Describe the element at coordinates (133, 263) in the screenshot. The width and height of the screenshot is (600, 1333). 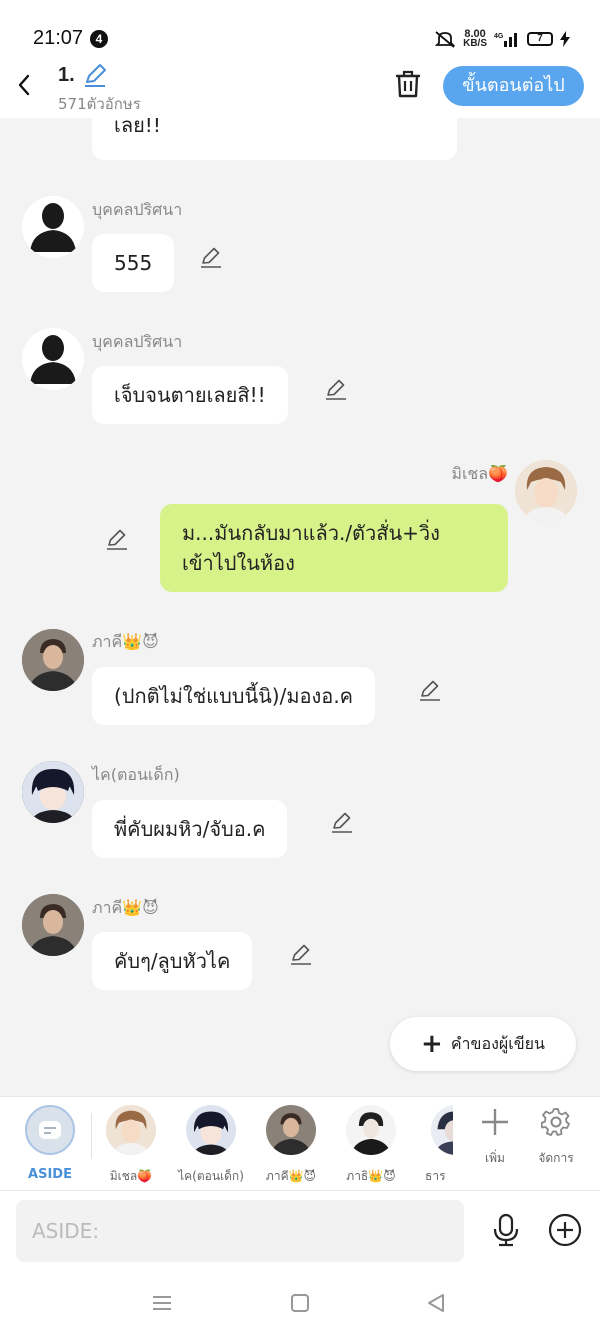
I see `message-bubble: 555` at that location.